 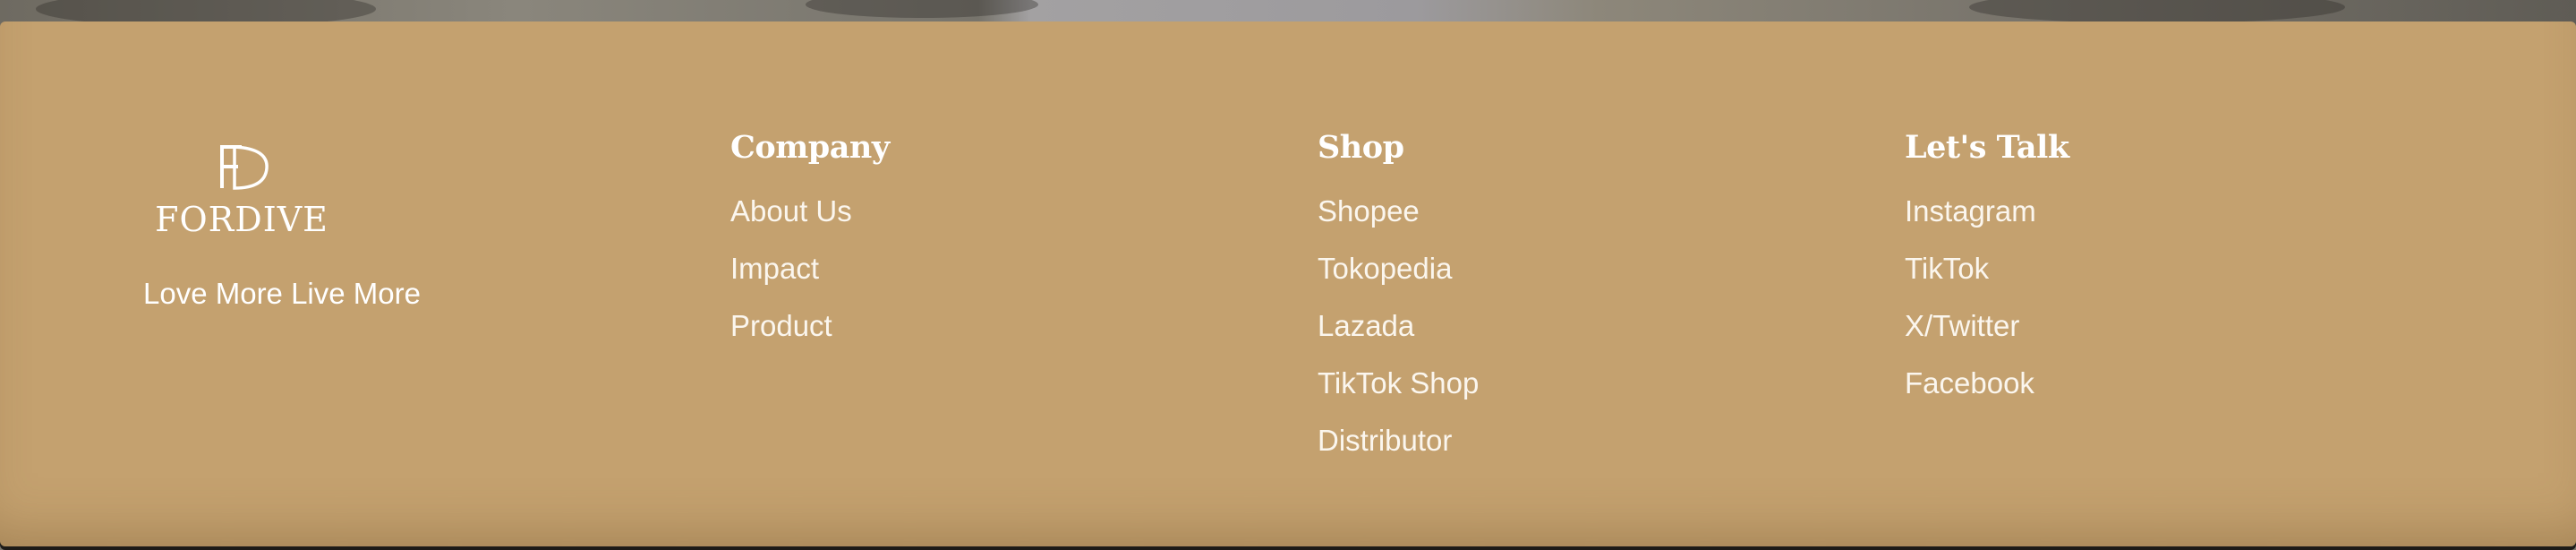 I want to click on fordive-logo-mark: FORDIVE, so click(x=241, y=190).